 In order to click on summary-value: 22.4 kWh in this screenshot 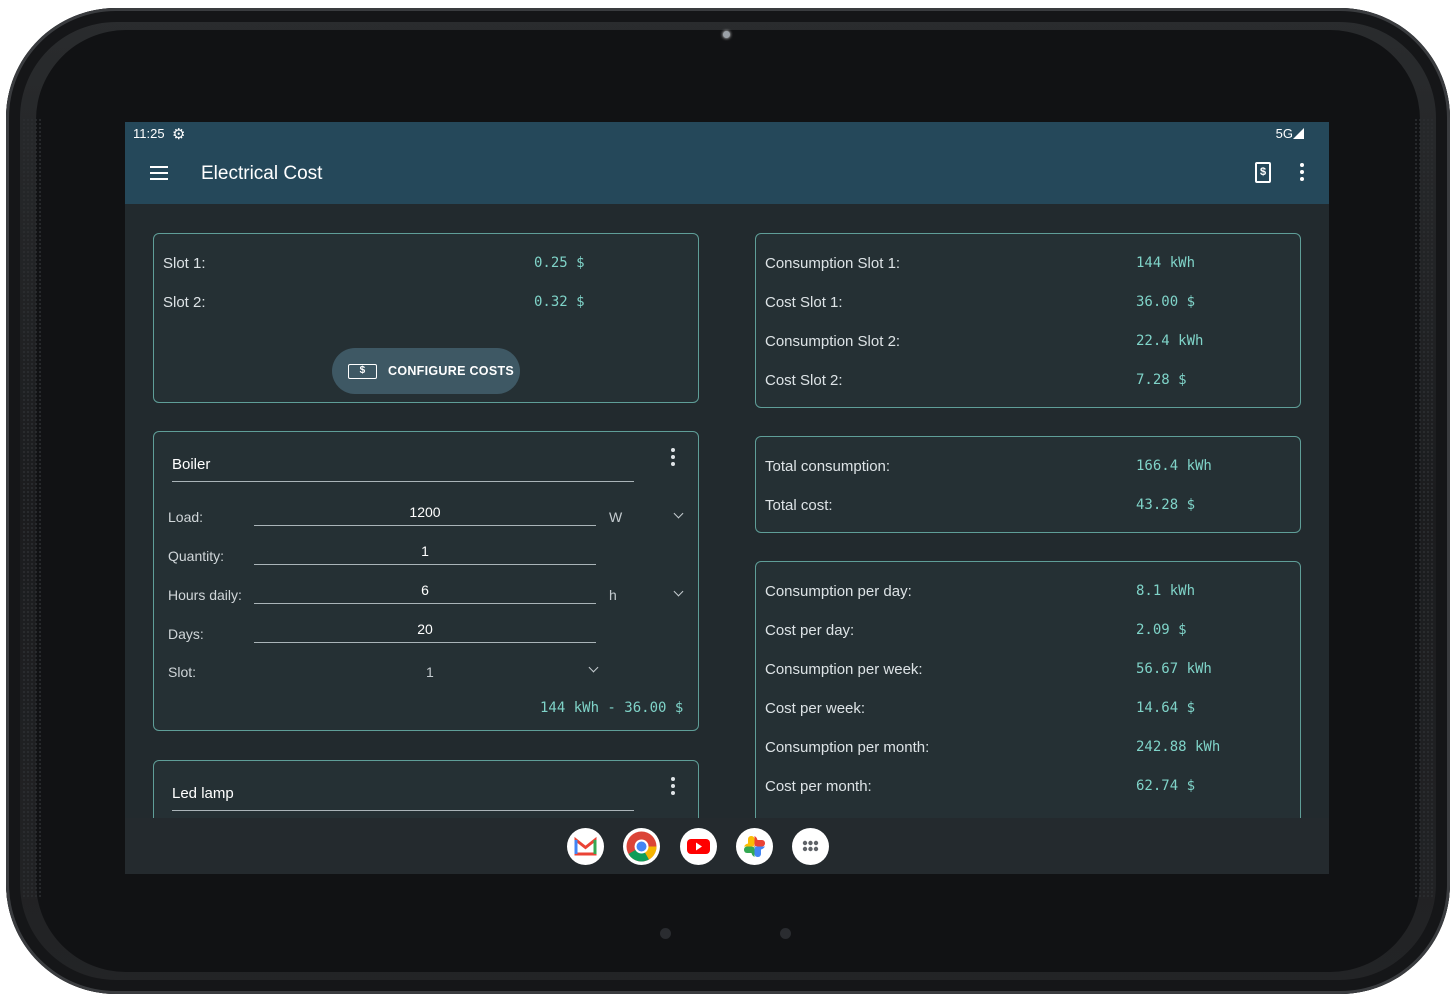, I will do `click(1170, 341)`.